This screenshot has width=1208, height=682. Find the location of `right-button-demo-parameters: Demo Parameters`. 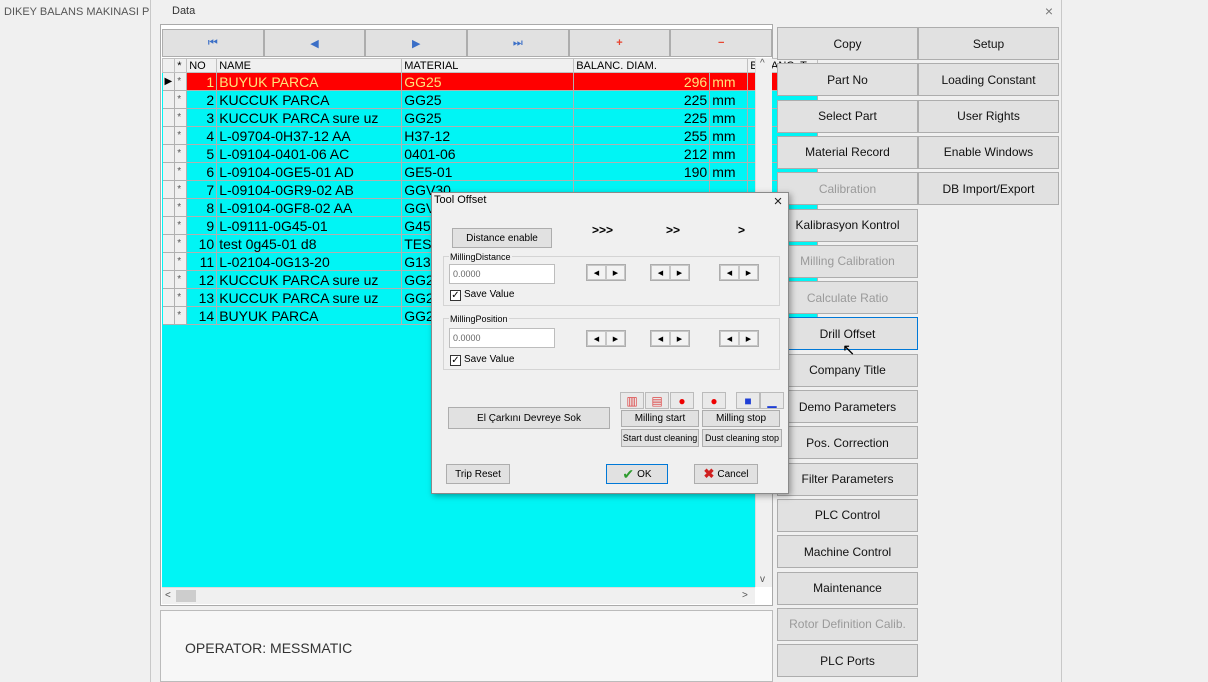

right-button-demo-parameters: Demo Parameters is located at coordinates (847, 406).